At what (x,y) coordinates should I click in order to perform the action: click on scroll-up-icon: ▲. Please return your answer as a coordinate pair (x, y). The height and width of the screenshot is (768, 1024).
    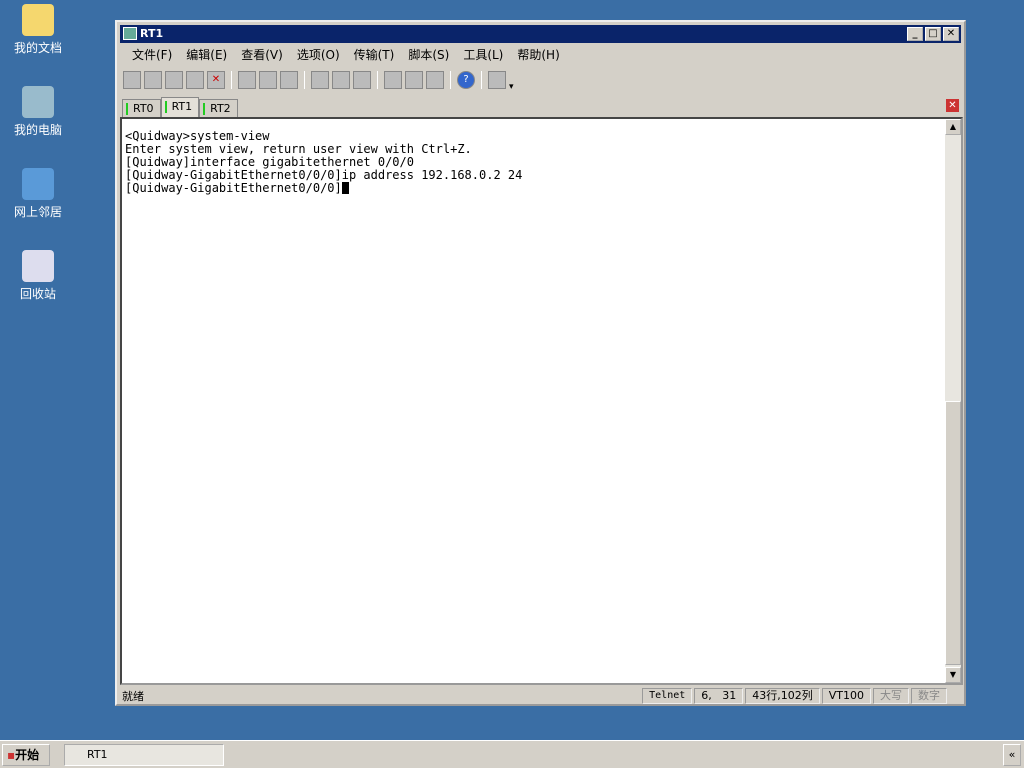
    Looking at the image, I should click on (953, 127).